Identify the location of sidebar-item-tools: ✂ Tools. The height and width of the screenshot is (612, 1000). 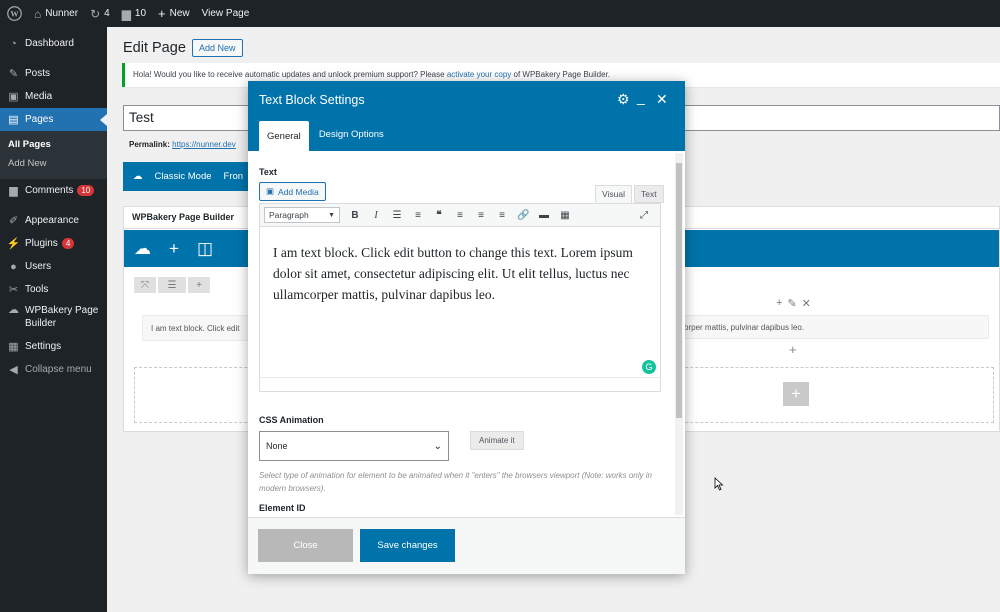
(53, 289).